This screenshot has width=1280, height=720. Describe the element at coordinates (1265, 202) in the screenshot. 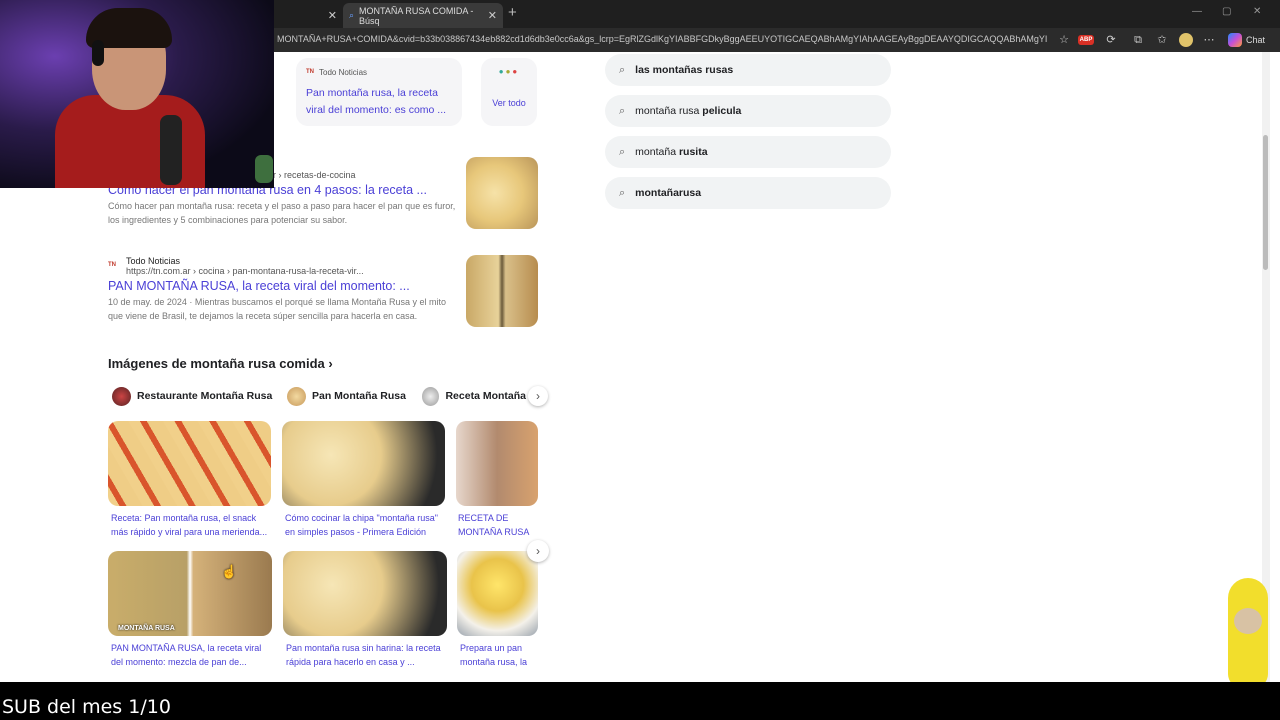

I see `scrollbar-thumb` at that location.